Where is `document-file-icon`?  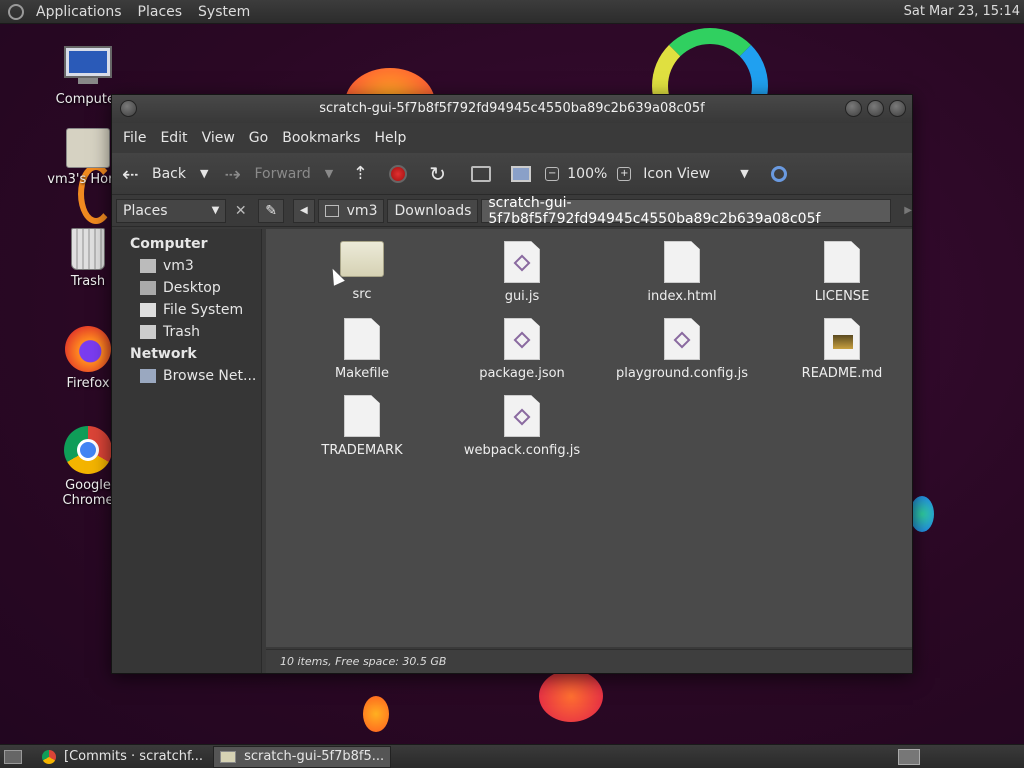 document-file-icon is located at coordinates (842, 262).